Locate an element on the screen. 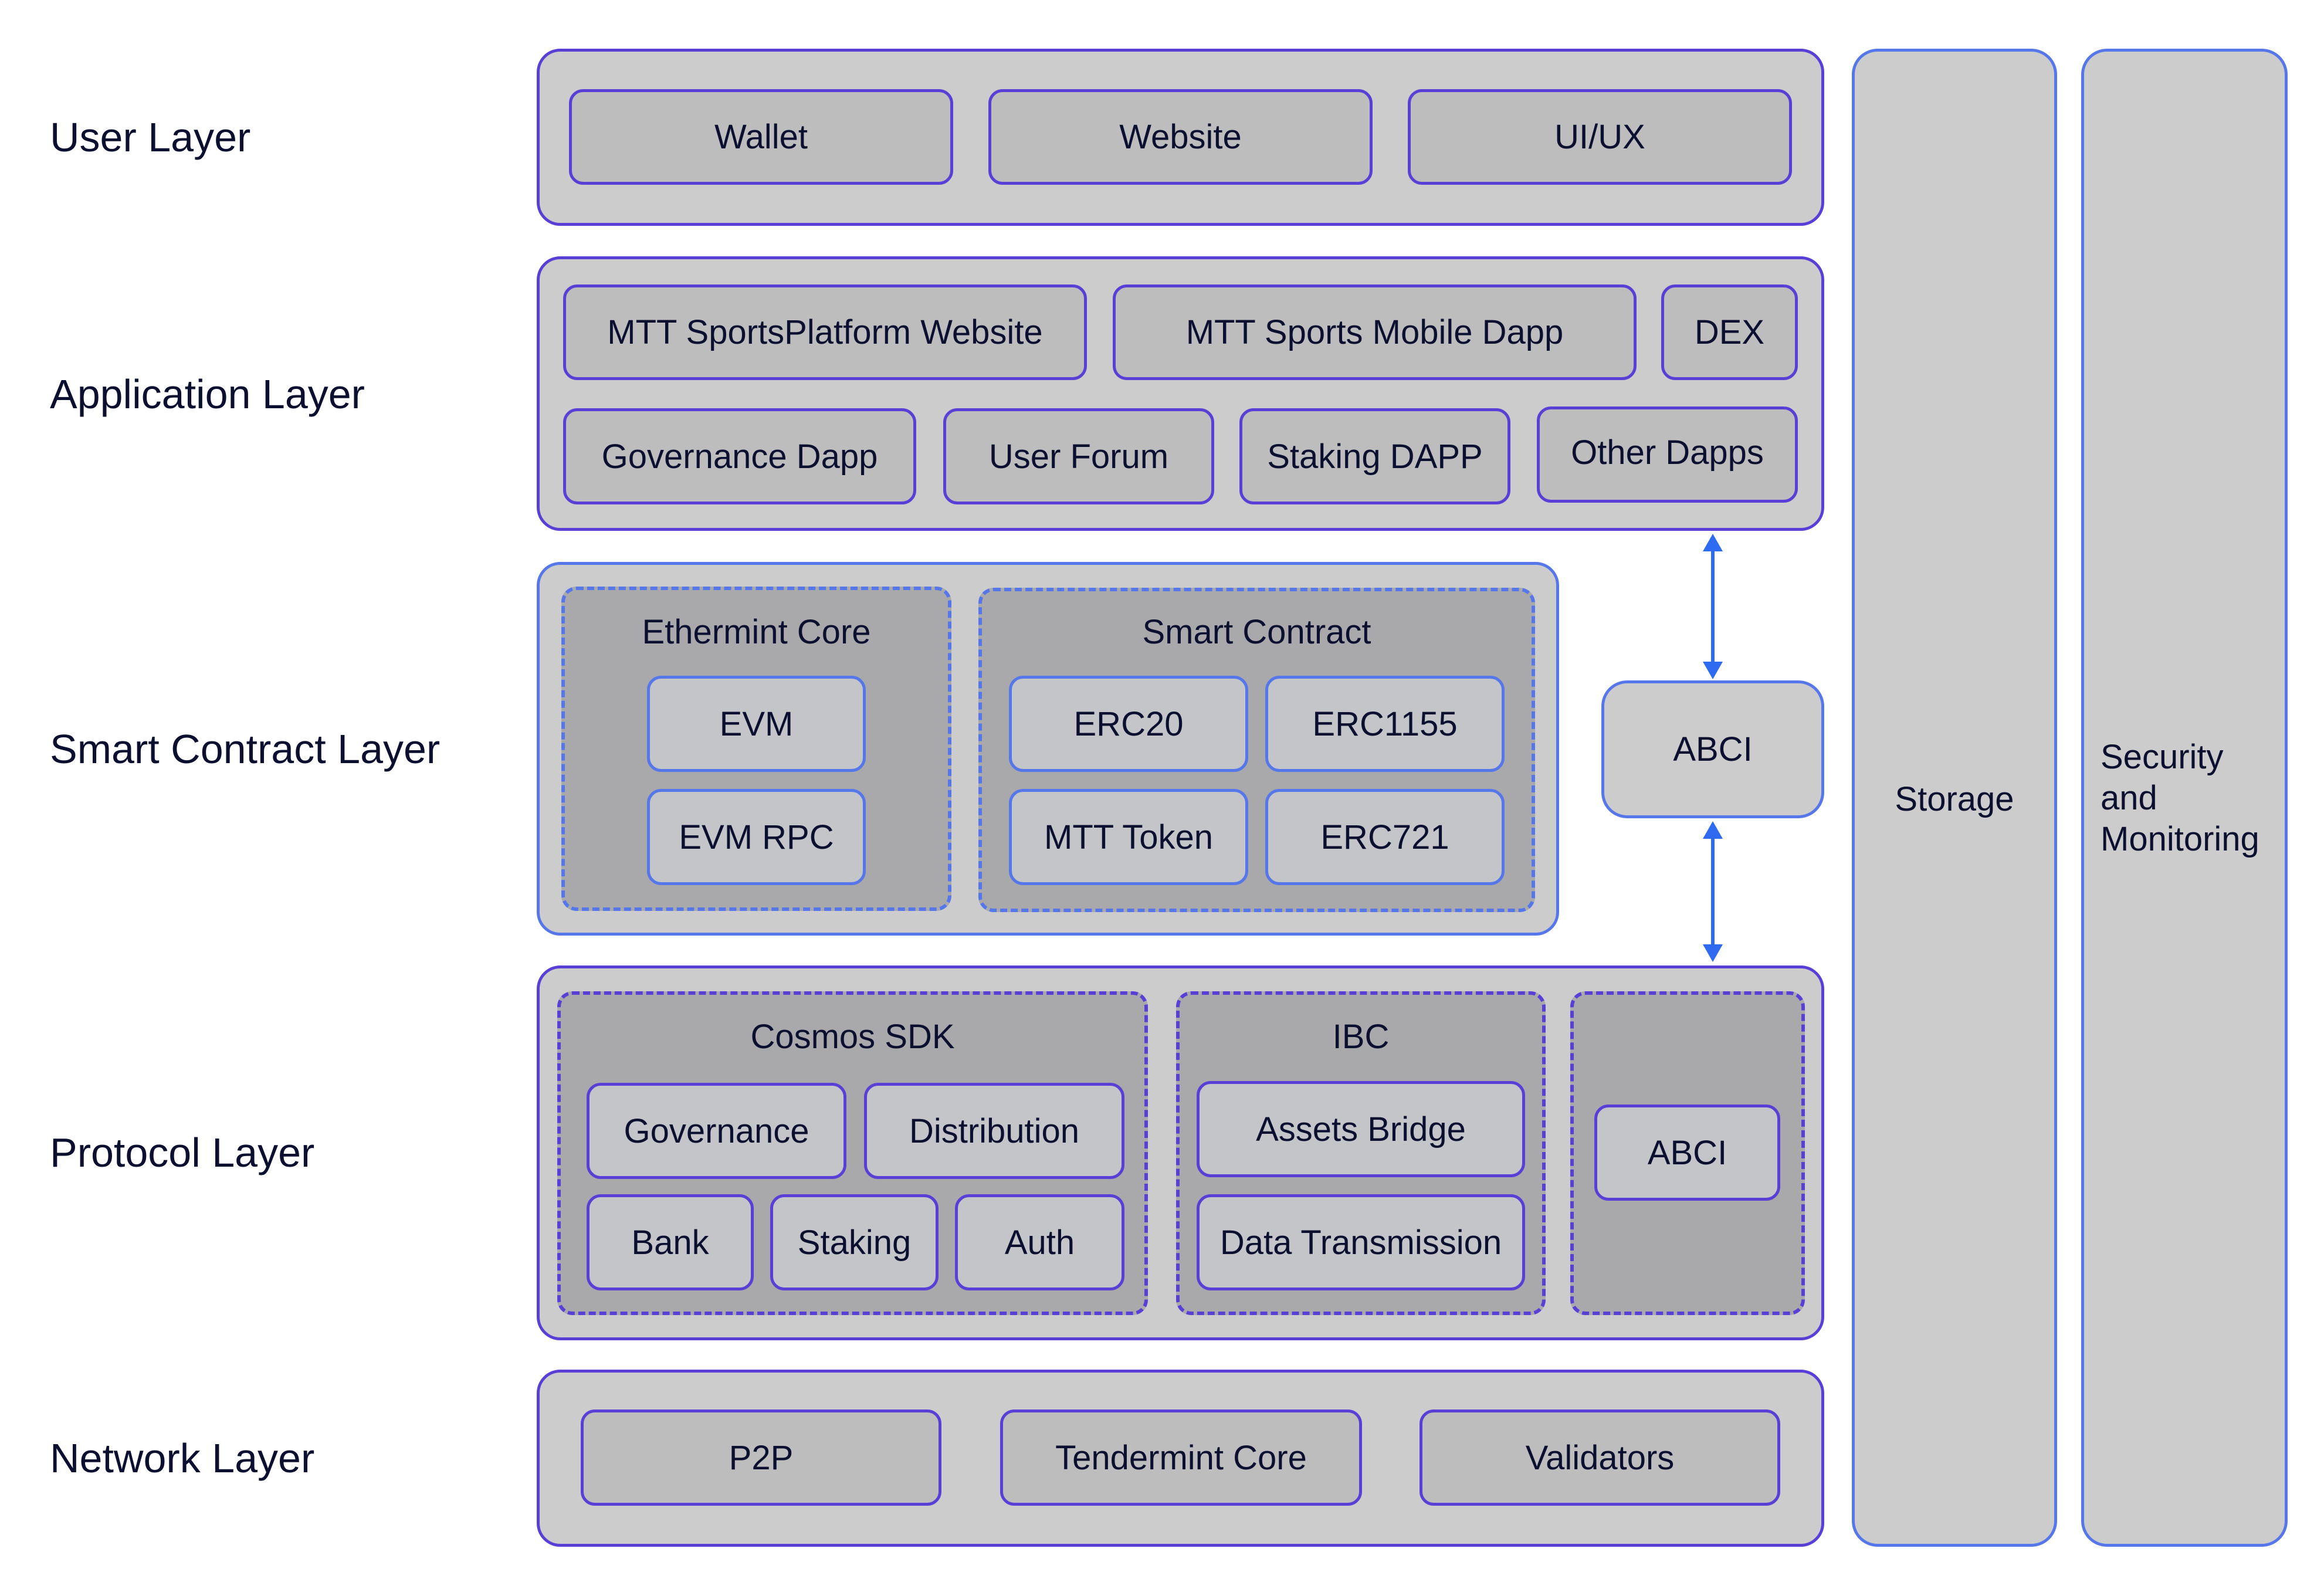 The image size is (2324, 1589). other-dapps-box: Other Dapps is located at coordinates (1667, 454).